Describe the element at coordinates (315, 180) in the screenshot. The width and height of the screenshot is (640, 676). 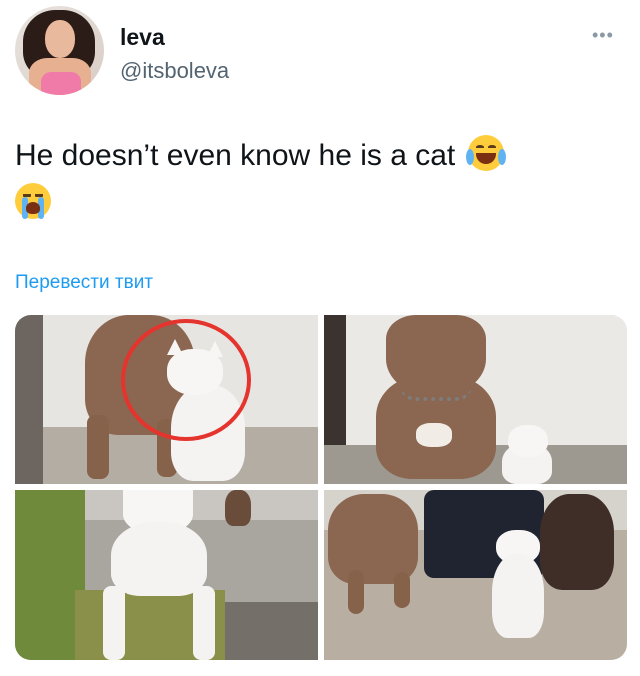
I see `tweet-text: He doesn’t even know he is a cat` at that location.